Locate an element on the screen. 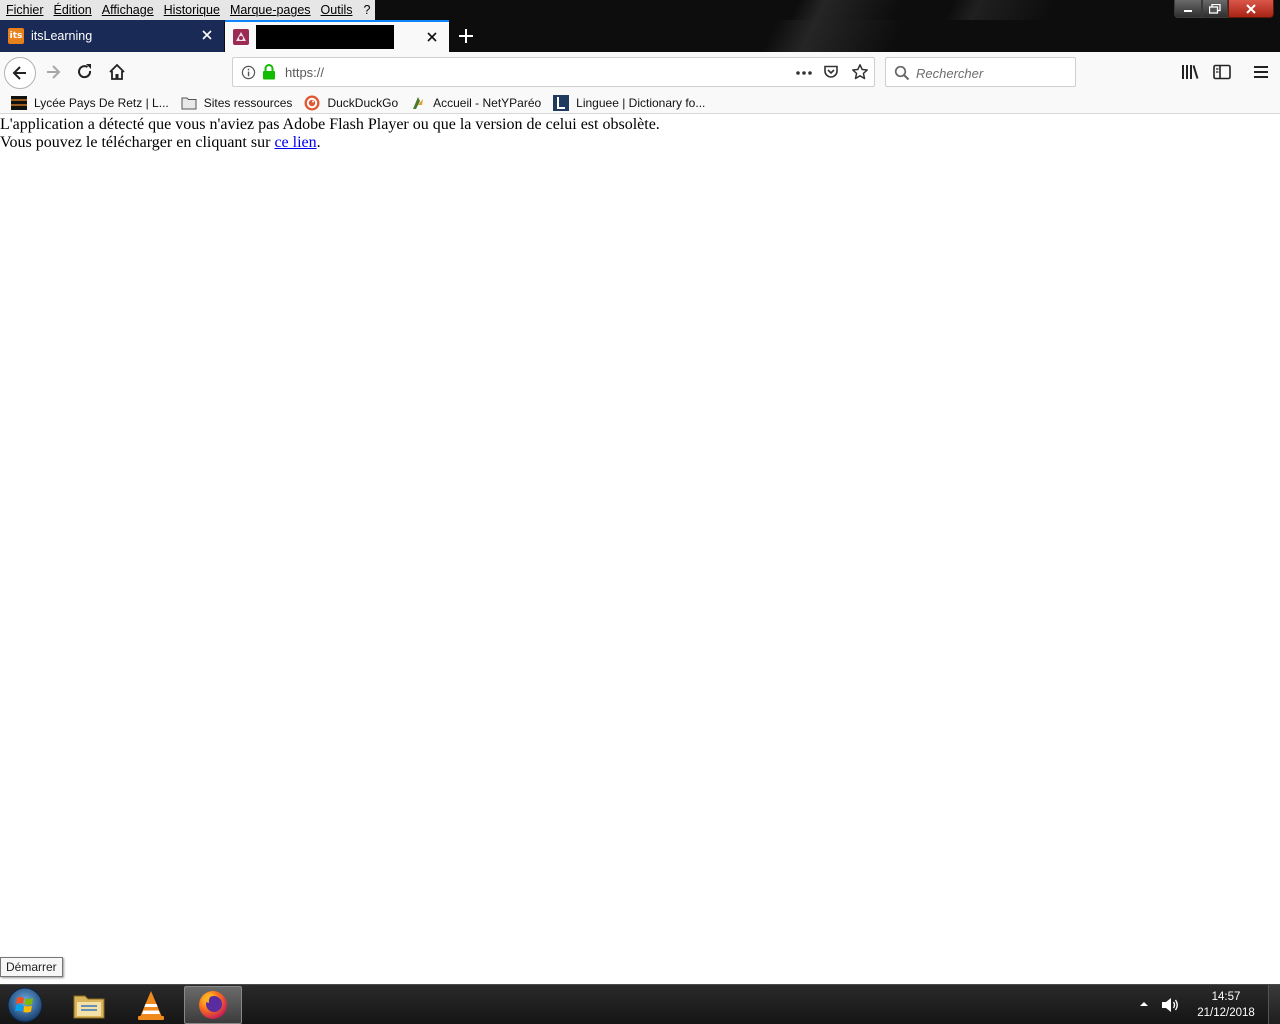 This screenshot has height=1024, width=1280. vlc-icon is located at coordinates (151, 1005).